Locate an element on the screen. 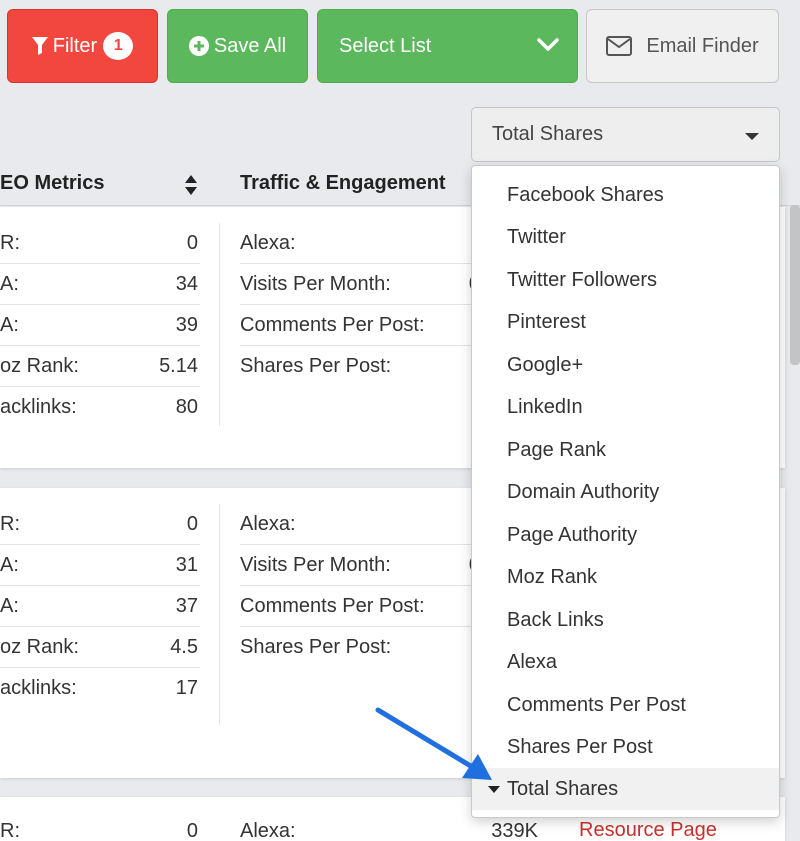  metric-value: 34 is located at coordinates (186, 283).